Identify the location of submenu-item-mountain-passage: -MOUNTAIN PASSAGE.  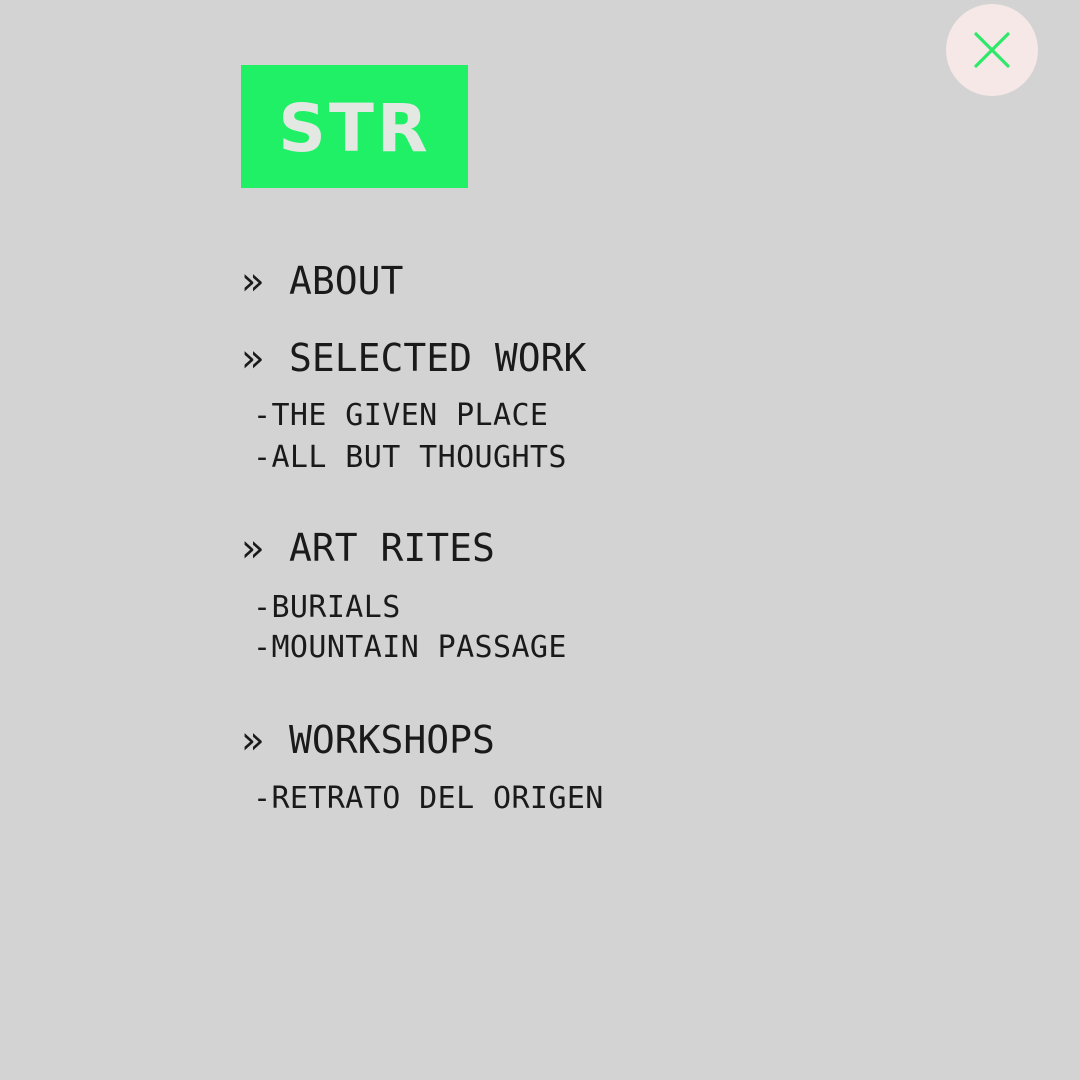
(410, 648).